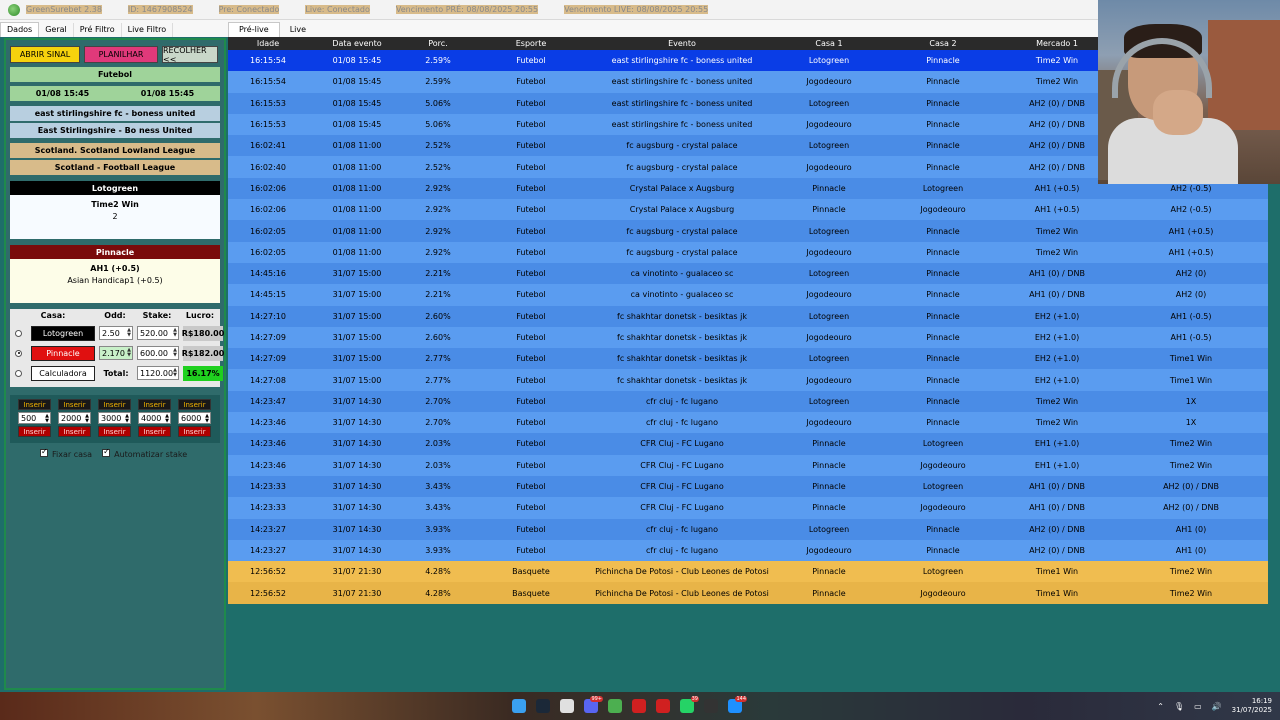  What do you see at coordinates (1057, 43) in the screenshot?
I see `column-header-mercado-1: Mercado 1` at bounding box center [1057, 43].